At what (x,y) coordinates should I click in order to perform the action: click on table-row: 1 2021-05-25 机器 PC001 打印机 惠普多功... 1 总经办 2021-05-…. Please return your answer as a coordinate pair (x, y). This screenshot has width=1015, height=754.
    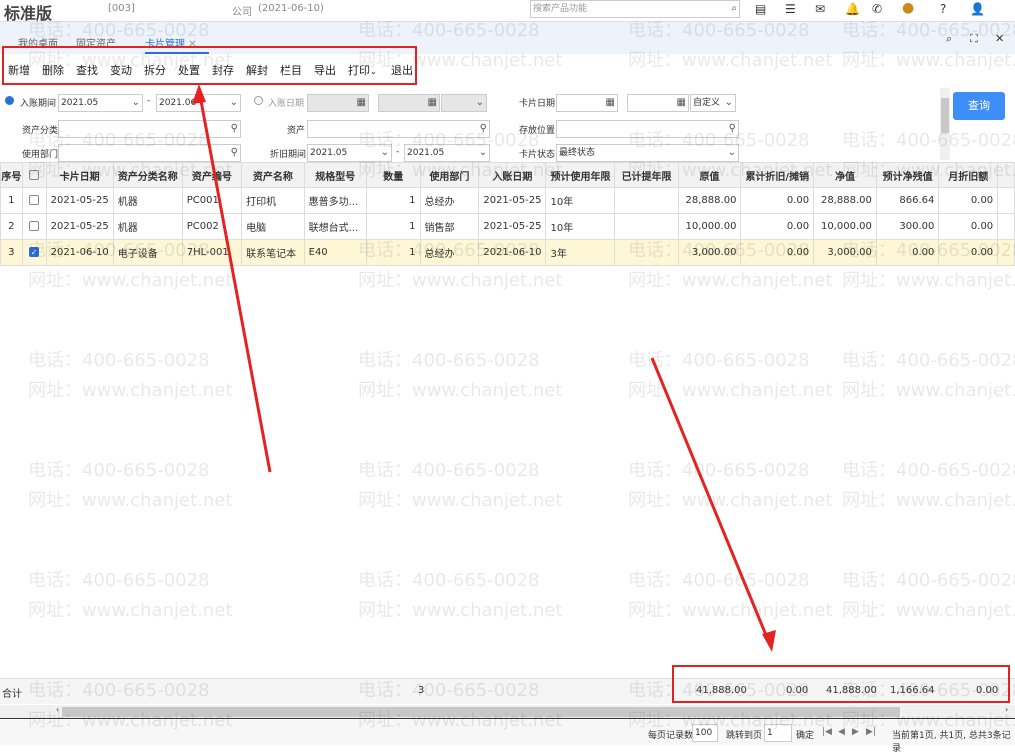
    Looking at the image, I should click on (507, 200).